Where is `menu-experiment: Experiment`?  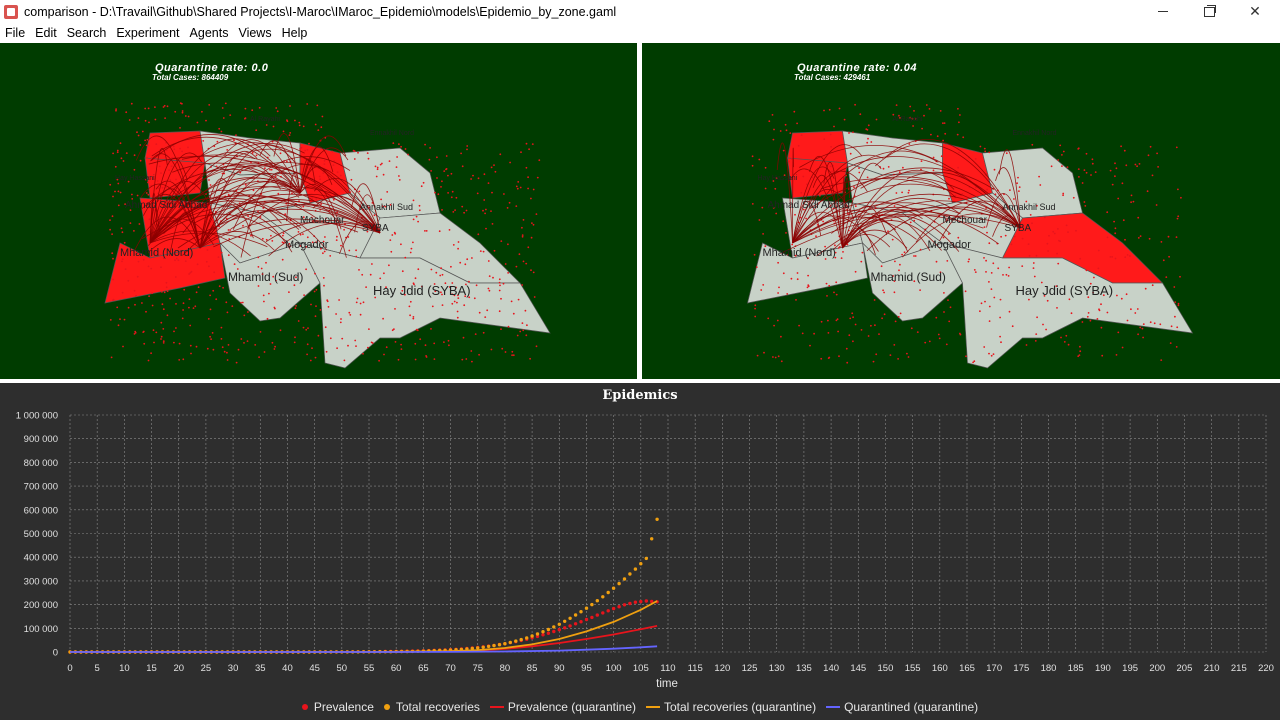
menu-experiment: Experiment is located at coordinates (147, 33).